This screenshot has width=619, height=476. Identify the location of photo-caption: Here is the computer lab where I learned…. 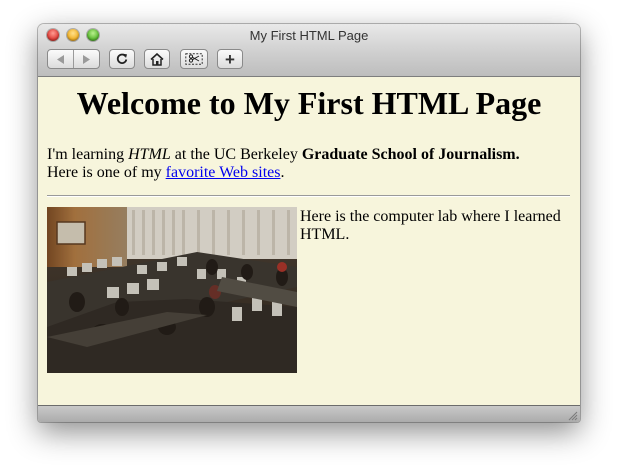
(430, 225).